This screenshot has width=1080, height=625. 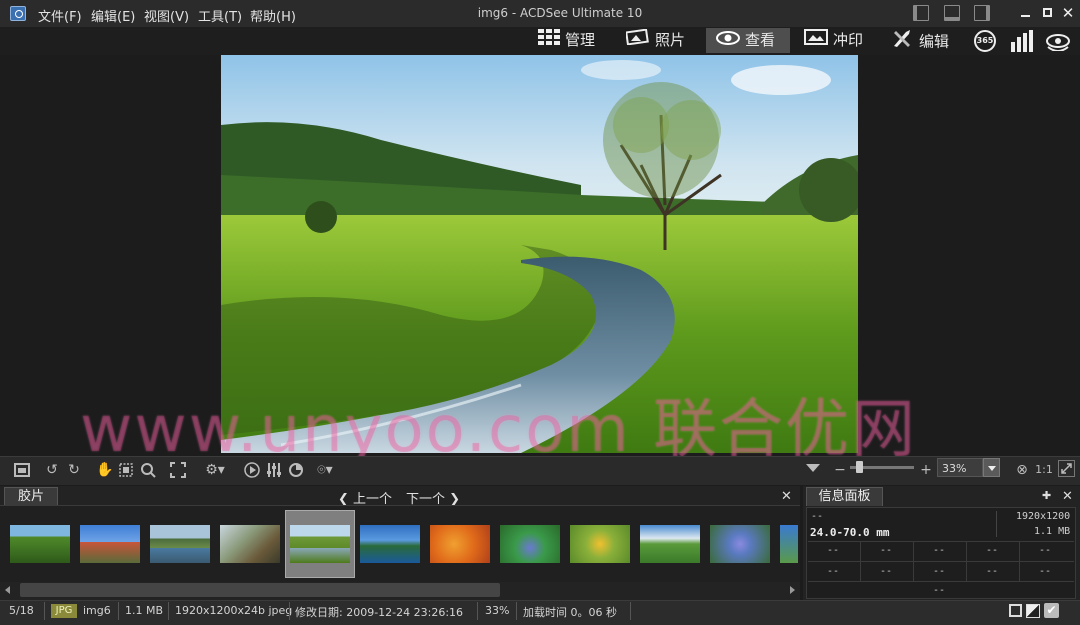 What do you see at coordinates (952, 13) in the screenshot?
I see `layout-bottom-icon` at bounding box center [952, 13].